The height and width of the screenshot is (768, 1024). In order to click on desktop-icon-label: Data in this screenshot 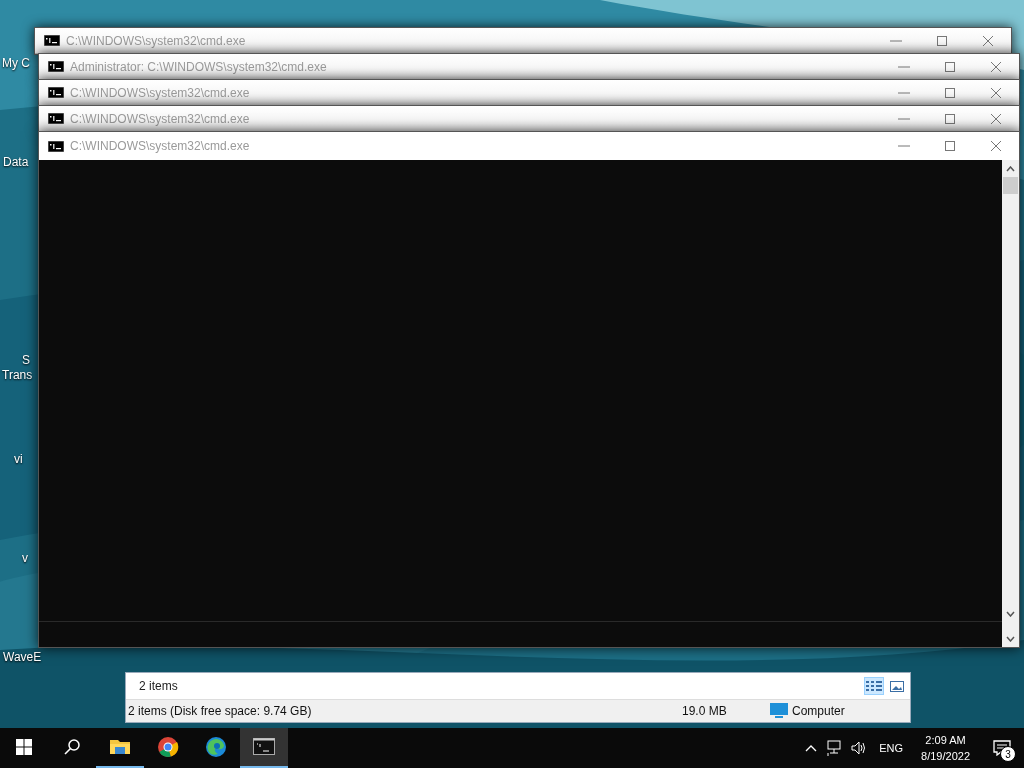, I will do `click(16, 162)`.